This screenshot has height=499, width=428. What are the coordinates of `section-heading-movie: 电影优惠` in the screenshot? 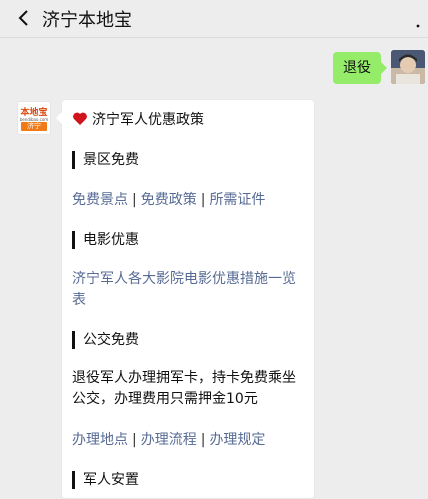 It's located at (105, 240).